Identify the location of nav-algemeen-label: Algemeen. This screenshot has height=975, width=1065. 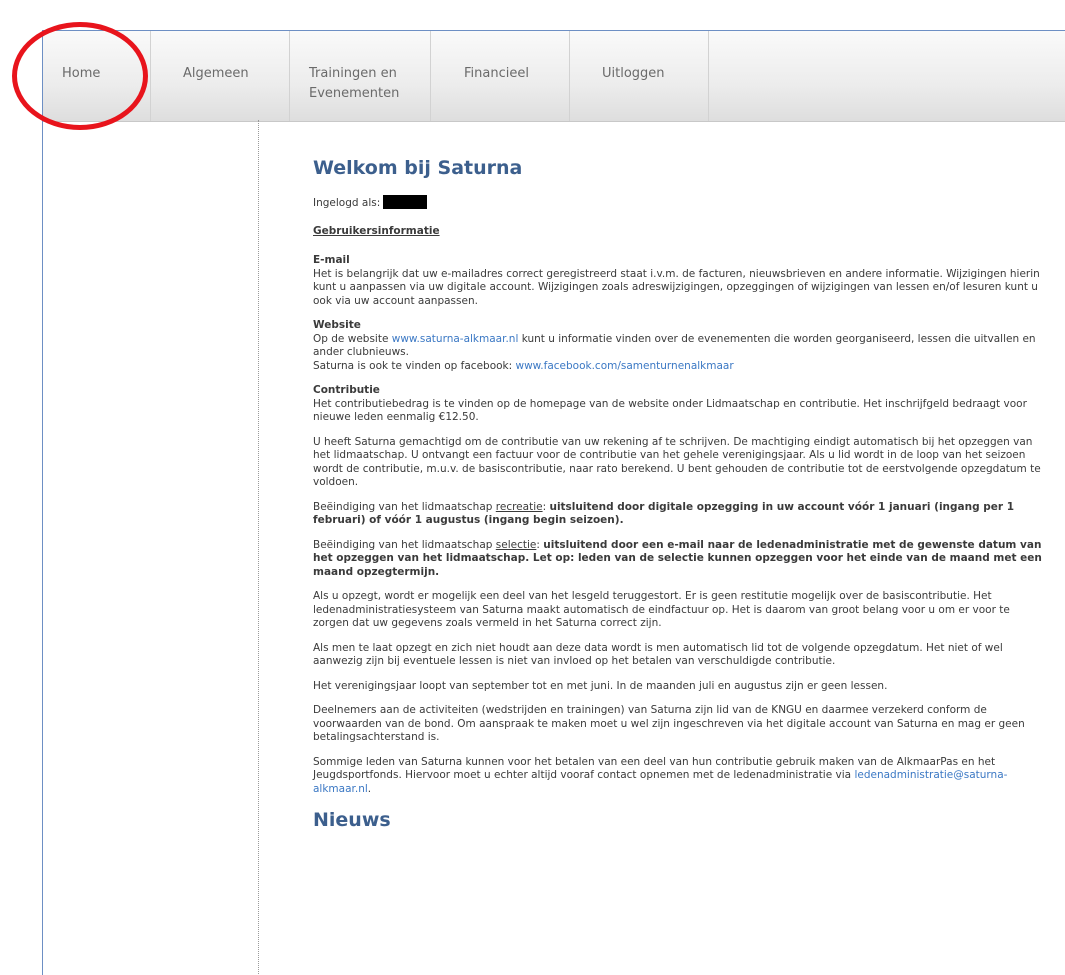
(216, 73).